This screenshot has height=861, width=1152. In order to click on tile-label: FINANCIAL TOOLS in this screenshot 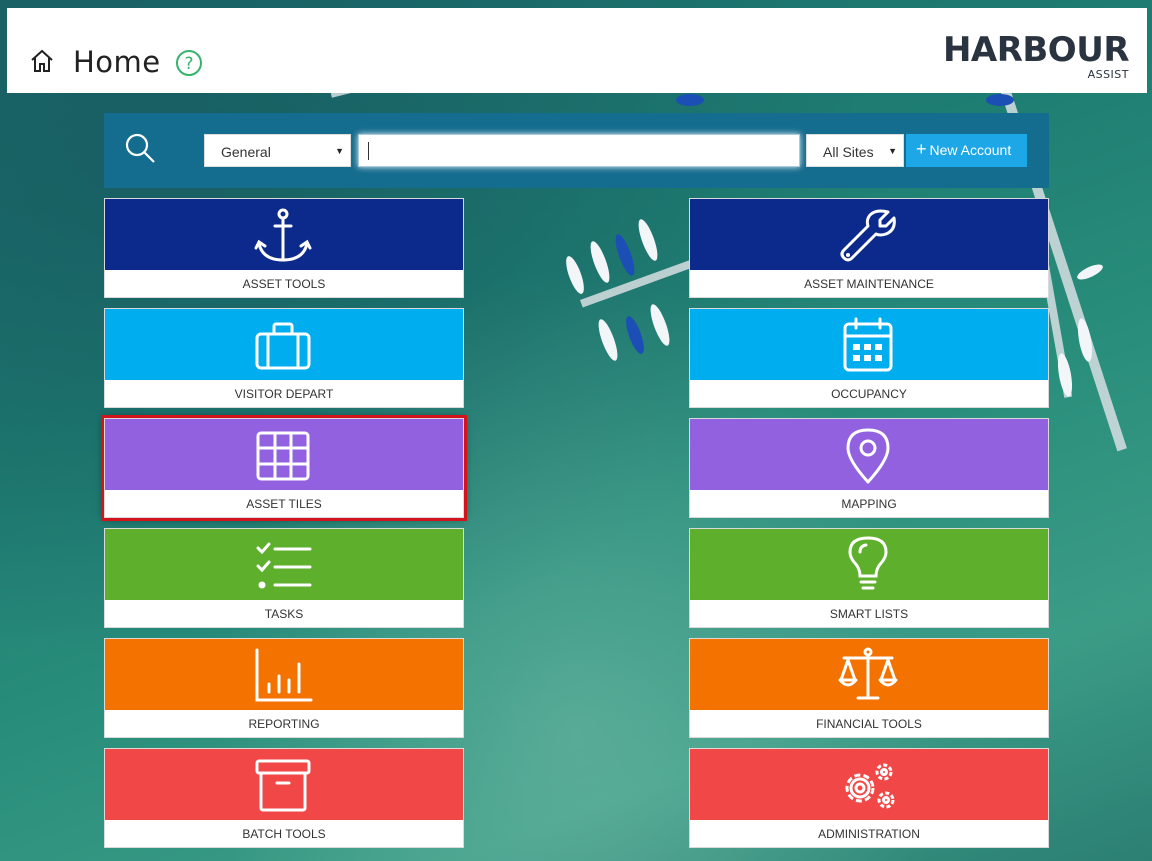, I will do `click(869, 724)`.